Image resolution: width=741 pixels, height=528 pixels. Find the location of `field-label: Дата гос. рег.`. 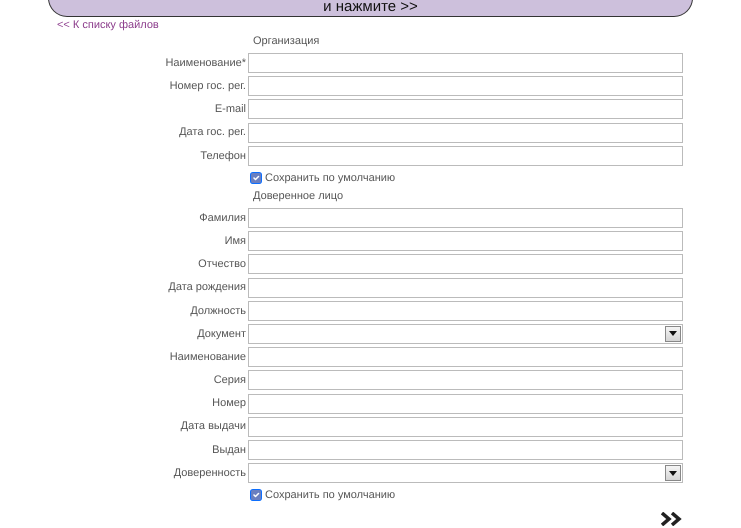

field-label: Дата гос. рег. is located at coordinates (212, 132).